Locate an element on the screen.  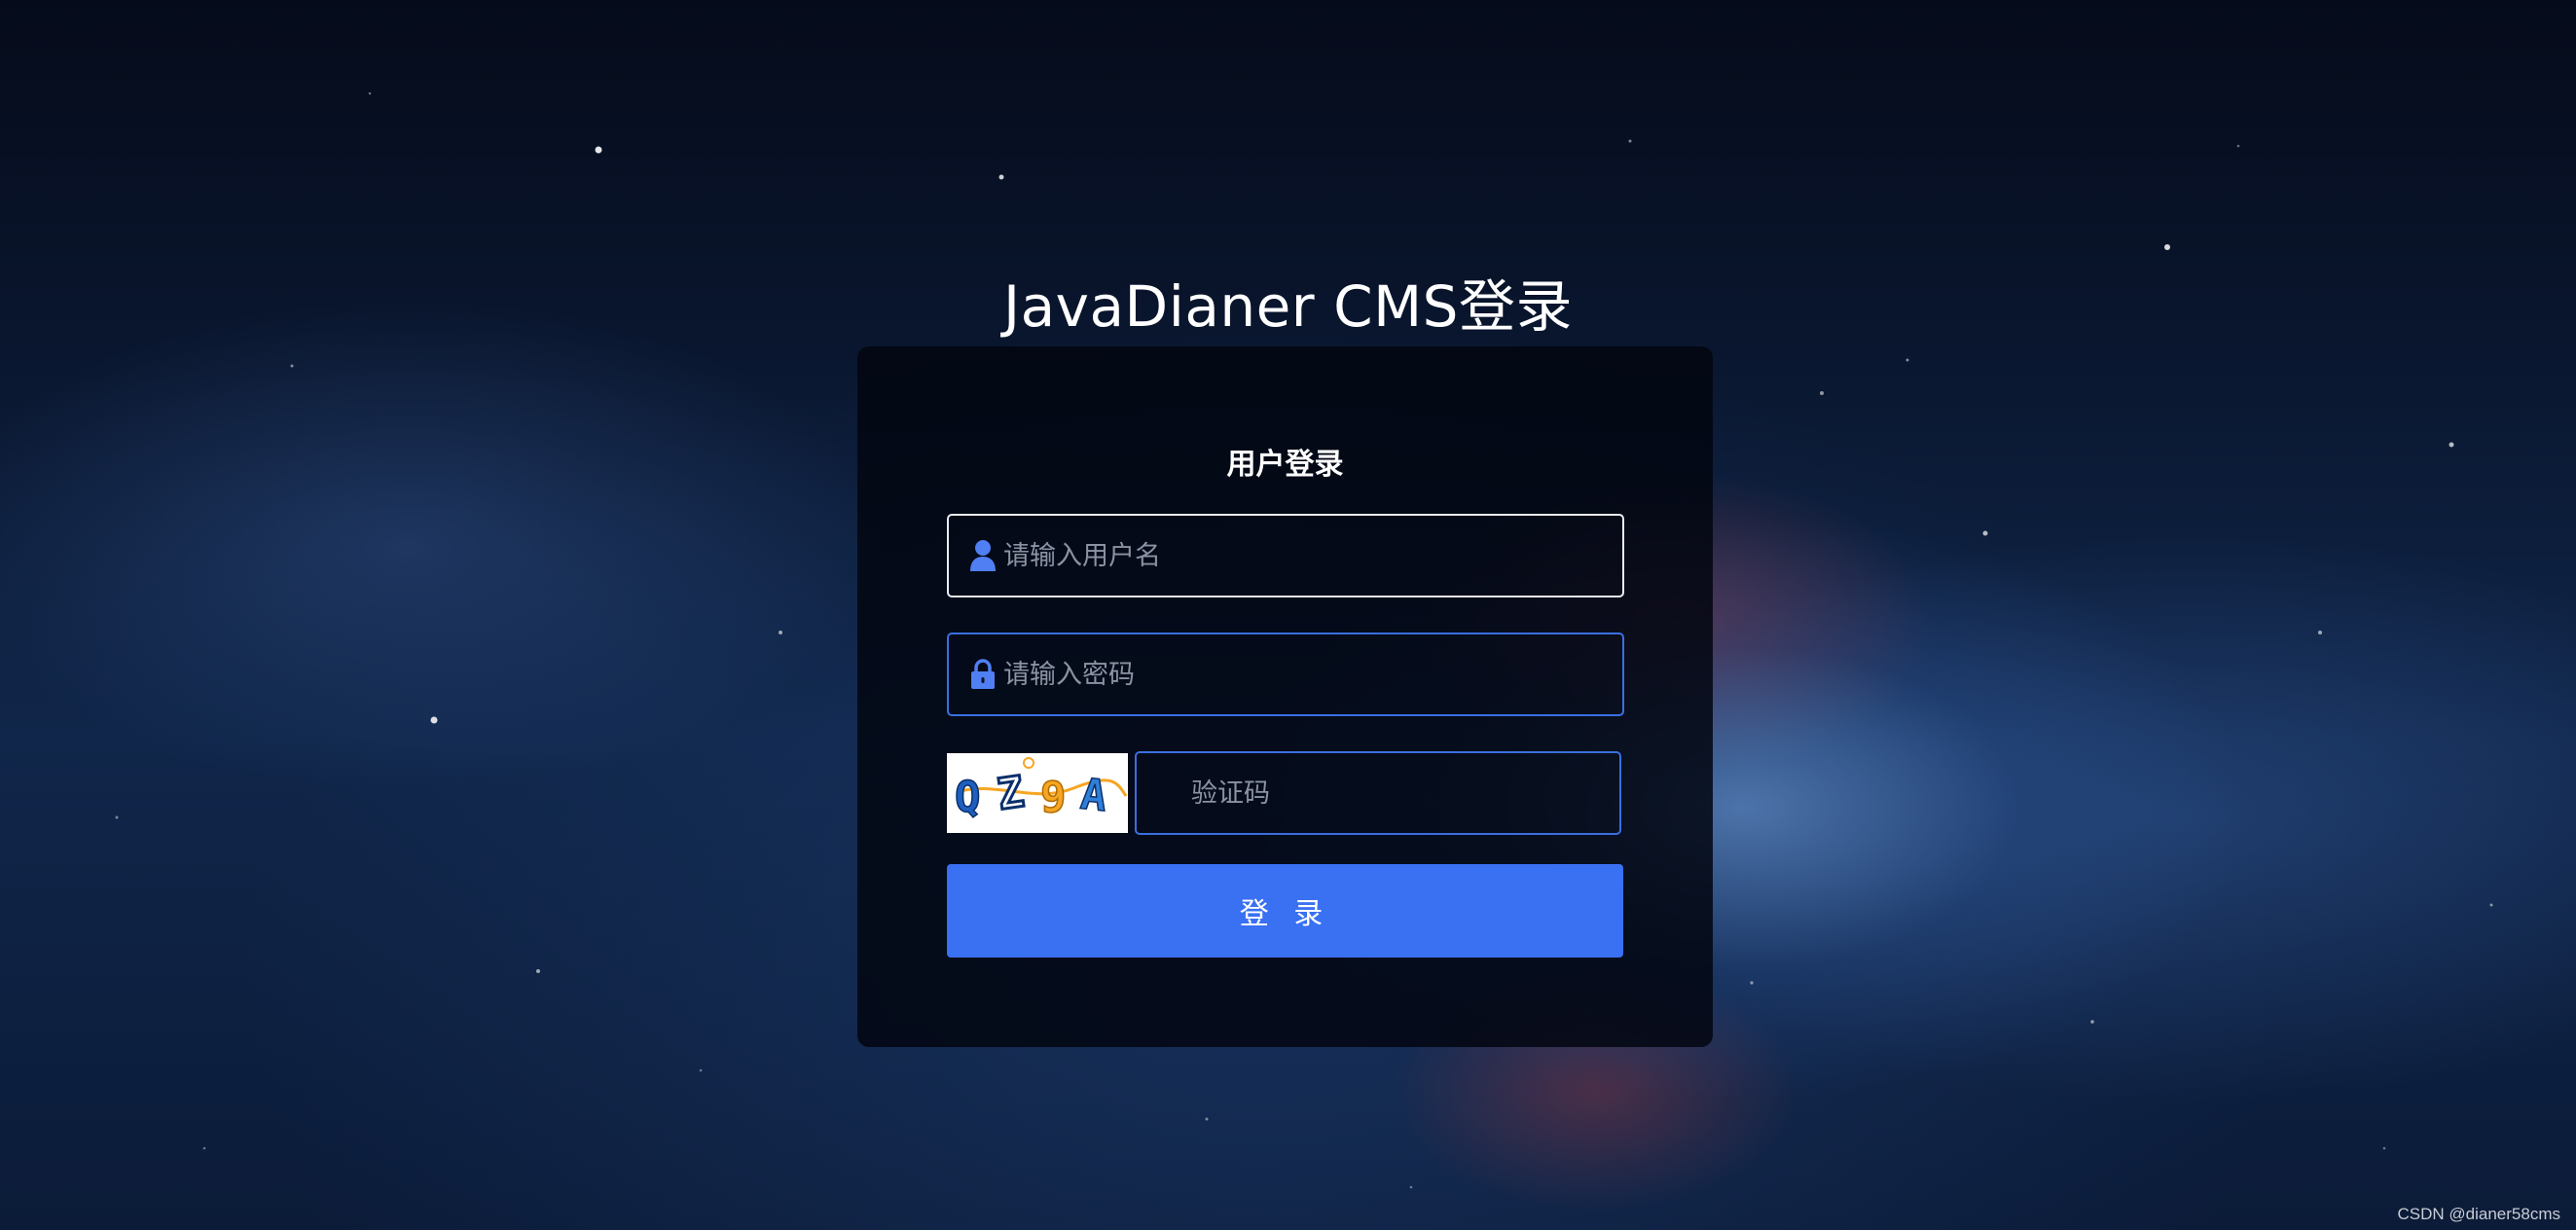
password-input is located at coordinates (1310, 674).